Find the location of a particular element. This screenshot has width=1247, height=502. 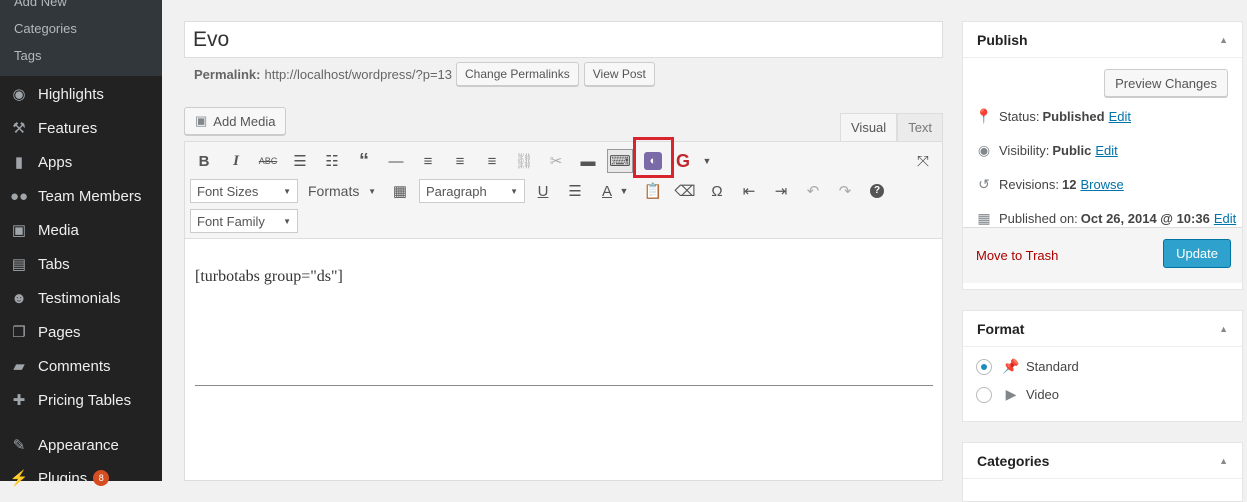

change-permalinks-button: Change Permalinks is located at coordinates (517, 74).